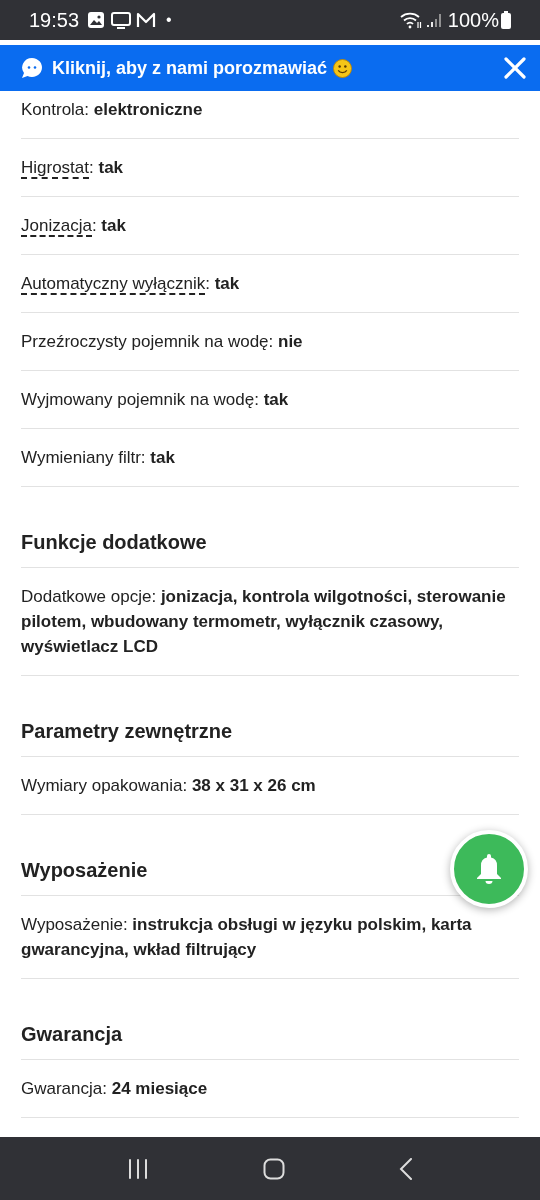  What do you see at coordinates (96, 20) in the screenshot?
I see `image-icon` at bounding box center [96, 20].